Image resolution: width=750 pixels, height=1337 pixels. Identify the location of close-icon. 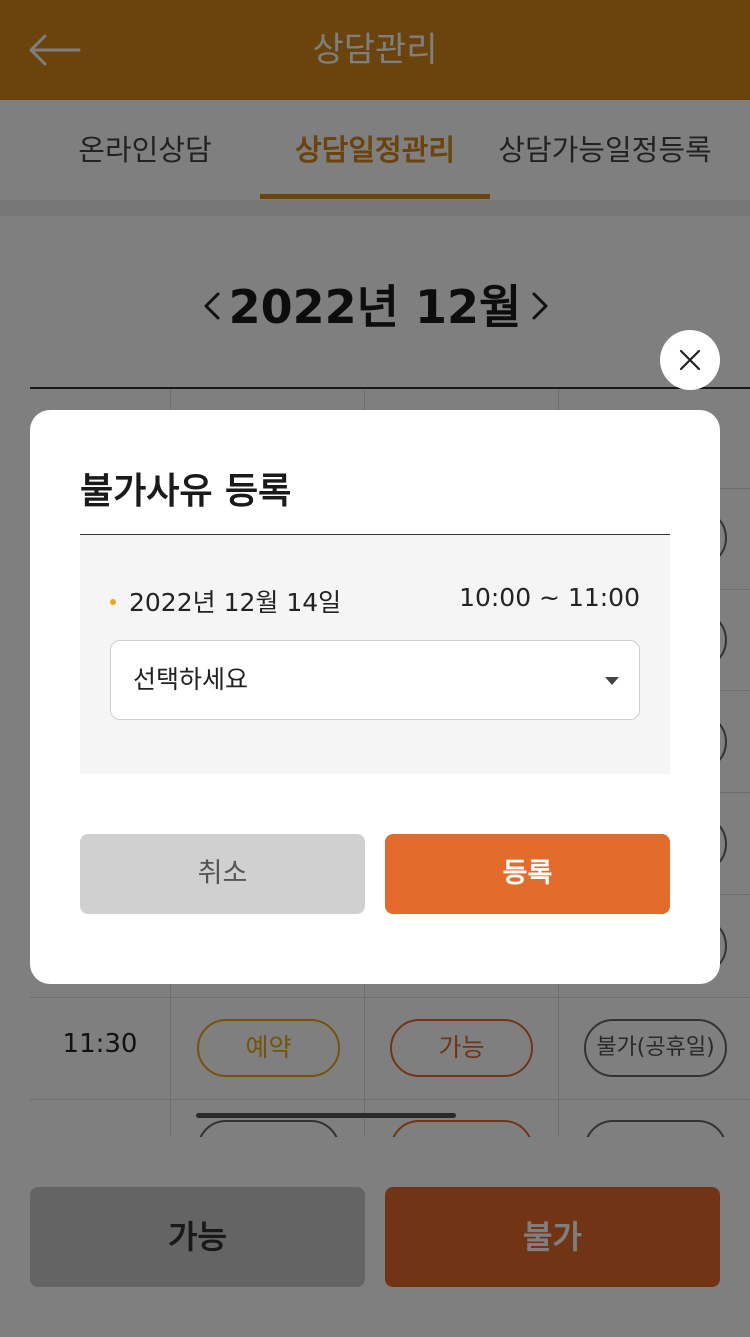
(690, 360).